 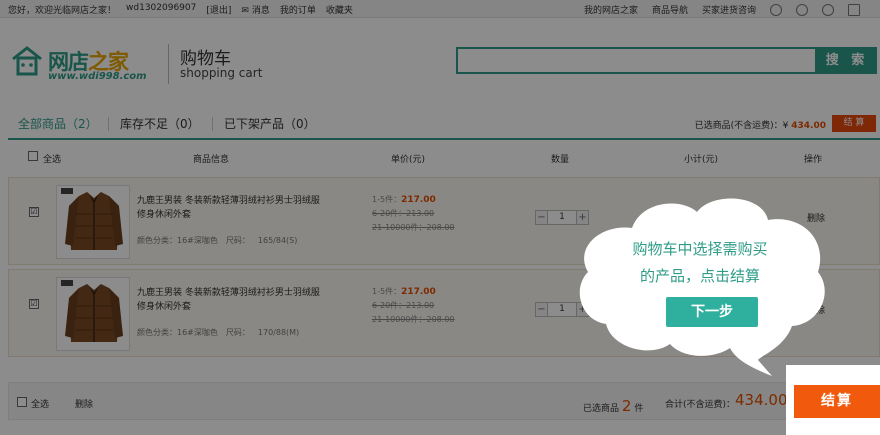 I want to click on guide-line1: 购物车中选择需购买, so click(x=700, y=249).